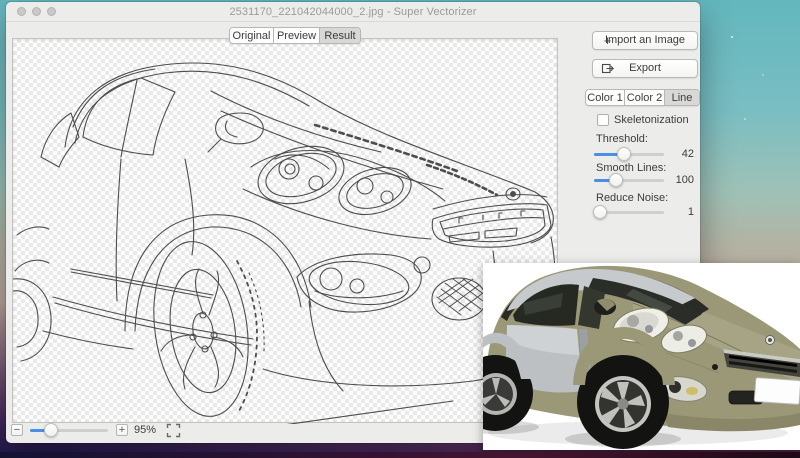 This screenshot has width=800, height=458. Describe the element at coordinates (605, 97) in the screenshot. I see `tab-color1: Color 1` at that location.